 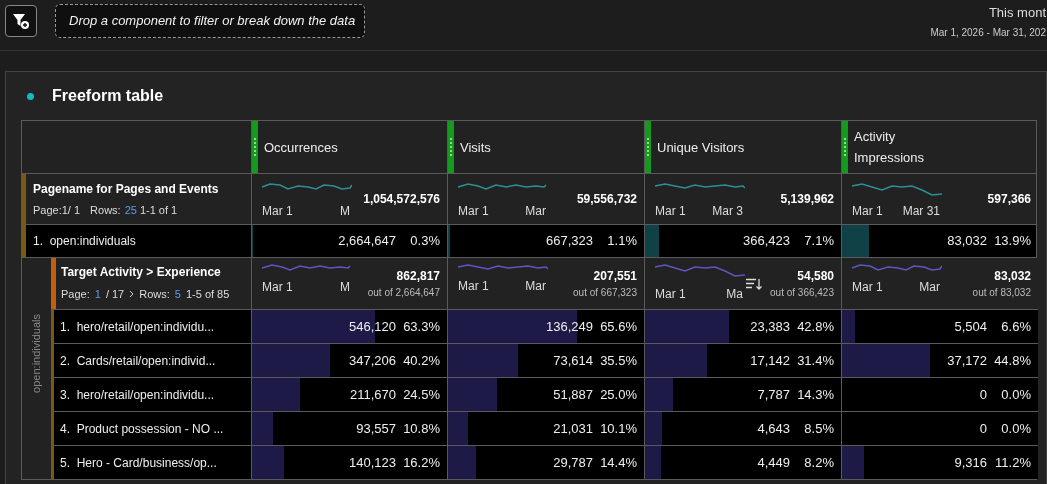 I want to click on metric-percent: 35.5%, so click(x=618, y=360).